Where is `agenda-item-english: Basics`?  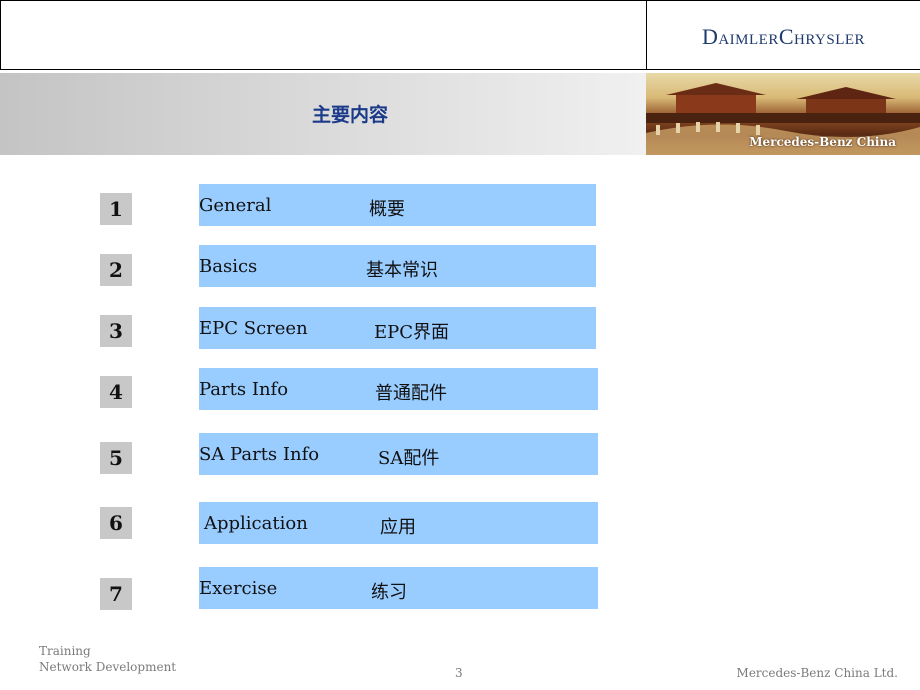
agenda-item-english: Basics is located at coordinates (228, 266).